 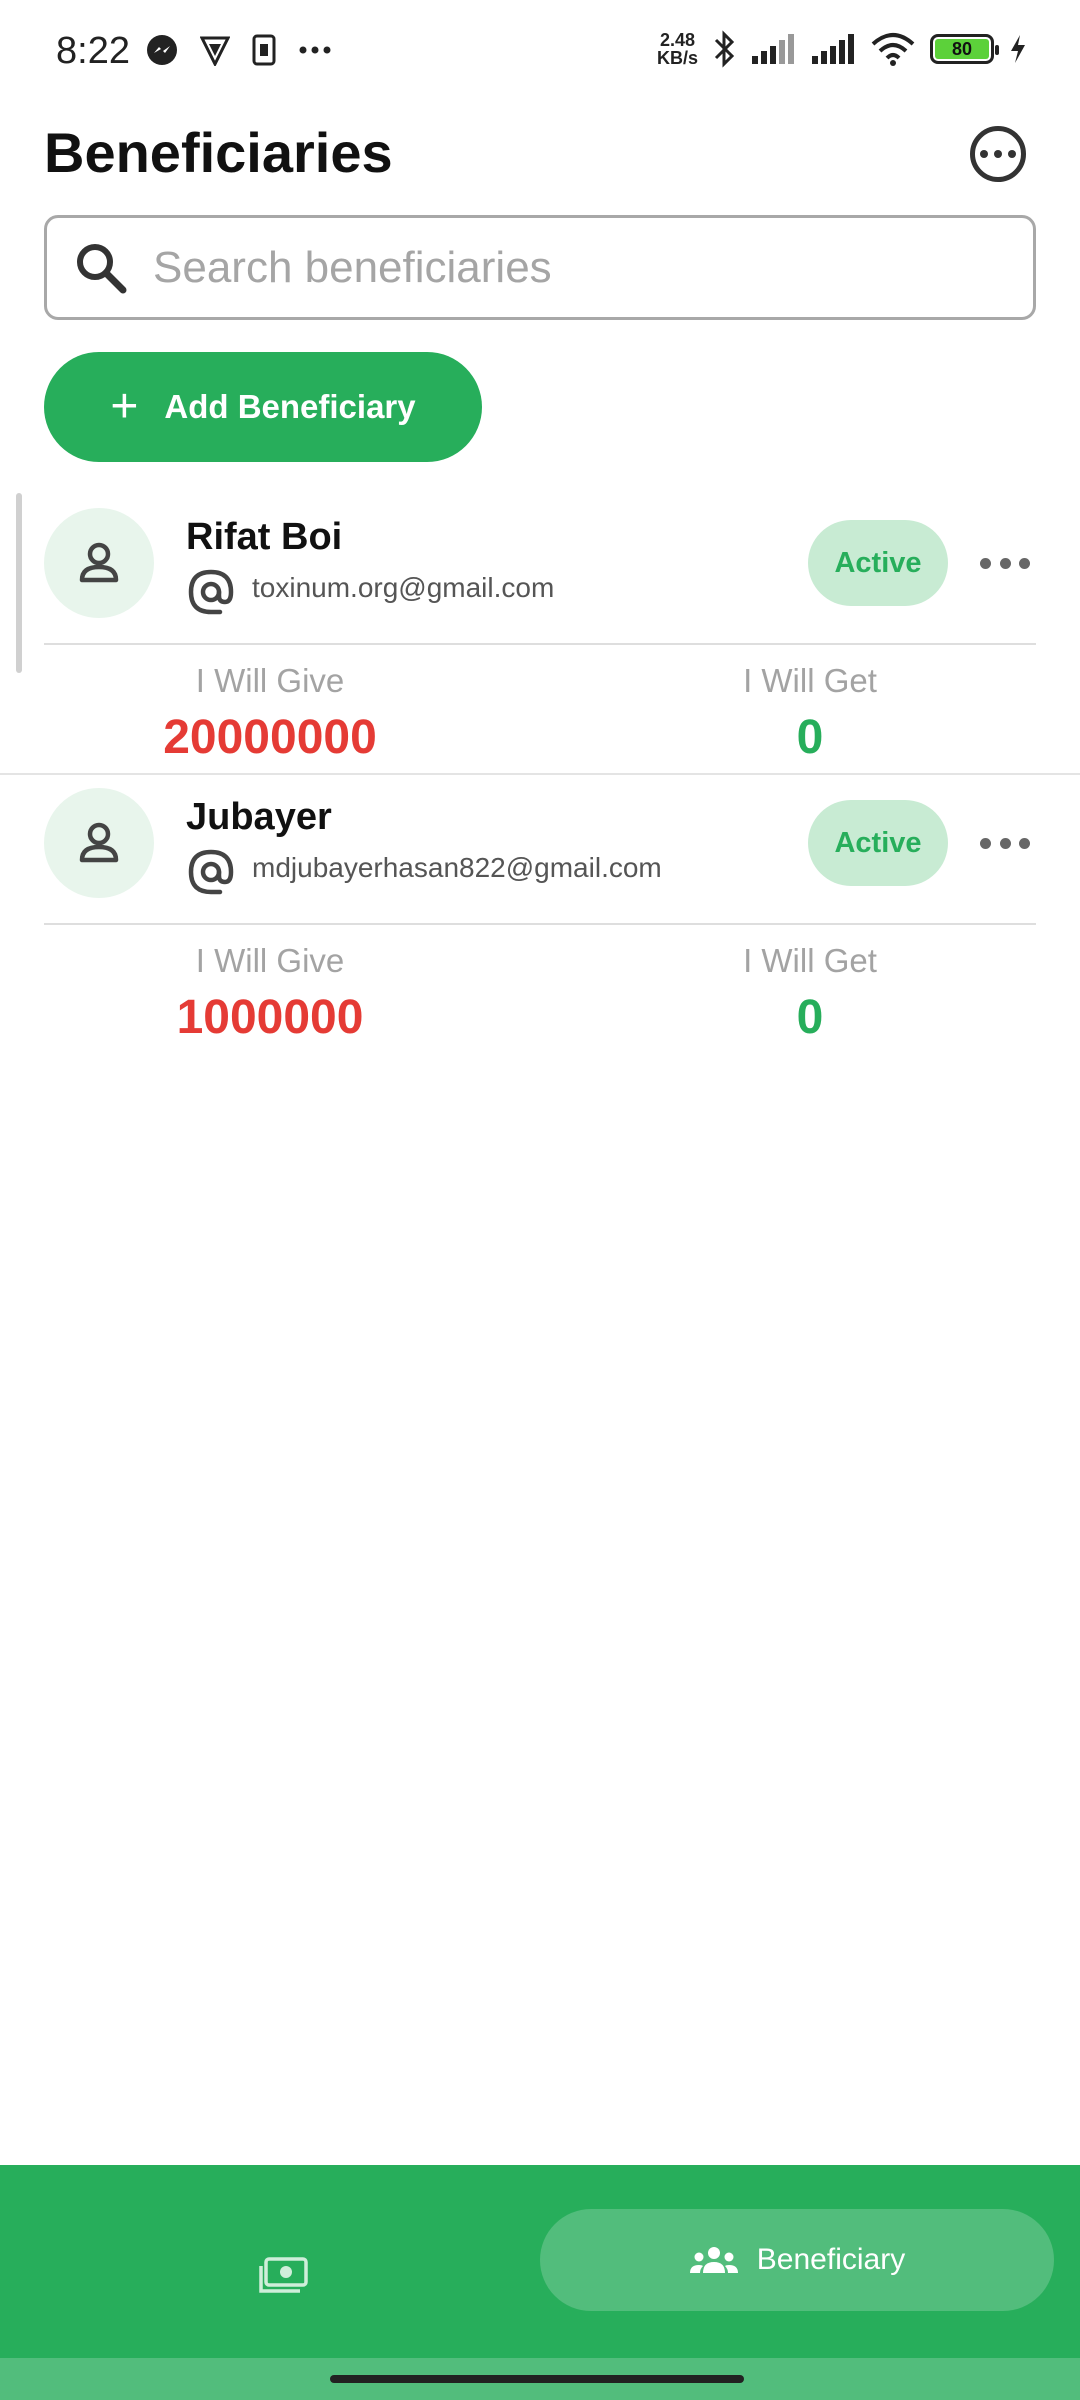 I want to click on battery-level: 80, so click(x=962, y=49).